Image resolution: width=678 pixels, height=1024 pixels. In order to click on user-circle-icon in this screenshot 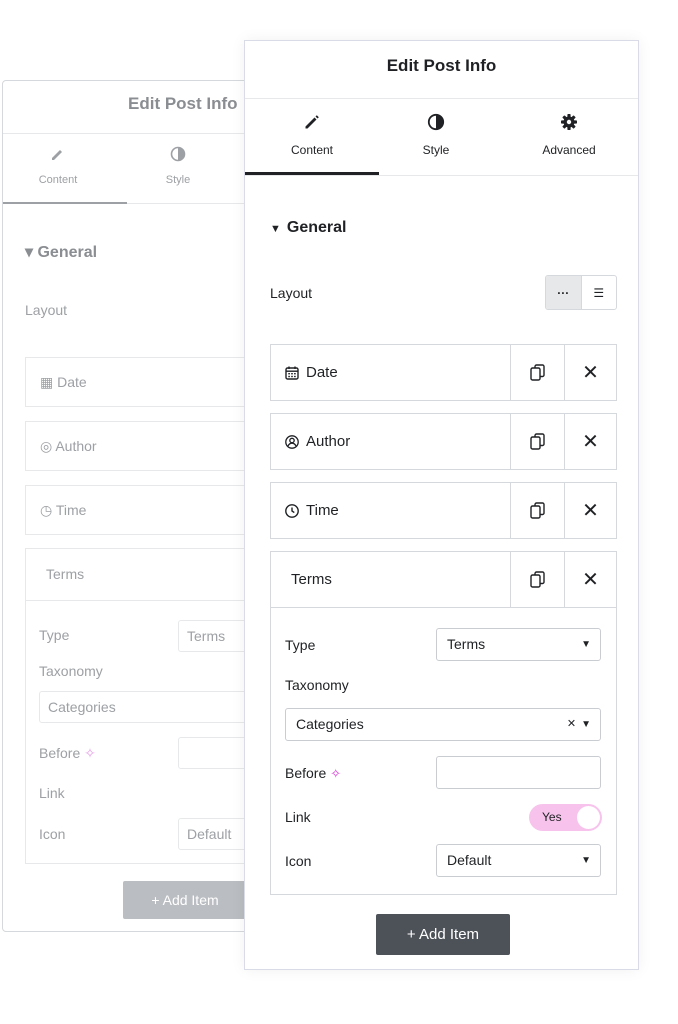, I will do `click(292, 441)`.